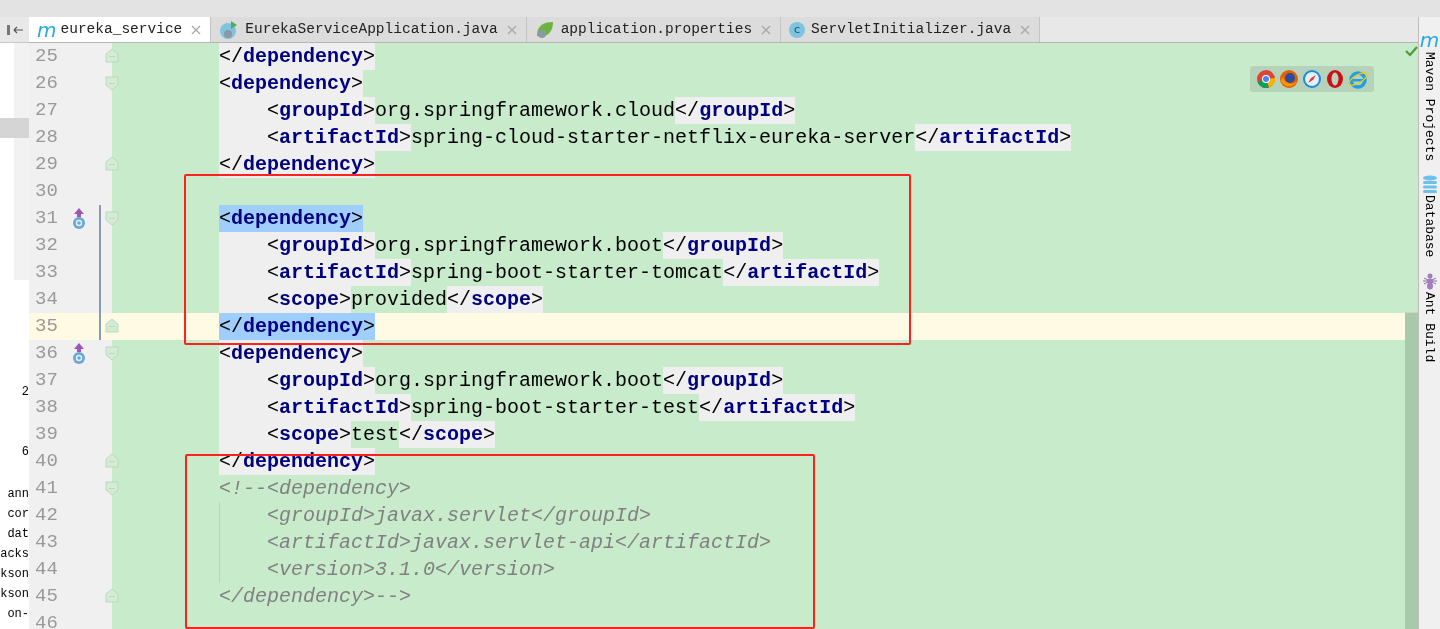 The width and height of the screenshot is (1440, 629). What do you see at coordinates (1429, 184) in the screenshot?
I see `database-icon` at bounding box center [1429, 184].